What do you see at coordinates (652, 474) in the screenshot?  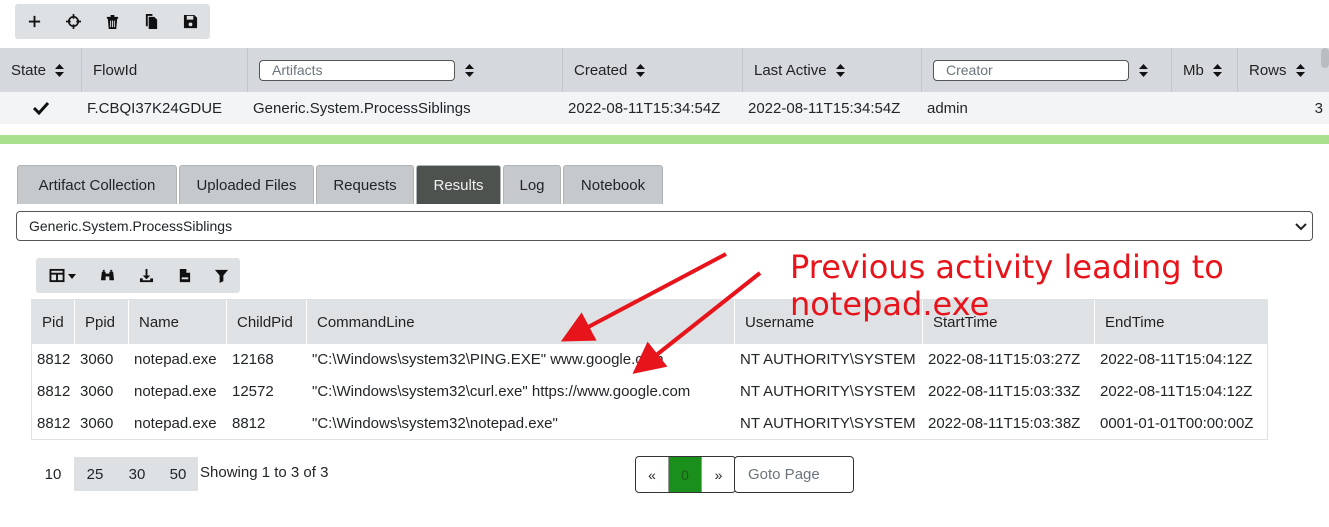 I see `prev-page-button: «` at bounding box center [652, 474].